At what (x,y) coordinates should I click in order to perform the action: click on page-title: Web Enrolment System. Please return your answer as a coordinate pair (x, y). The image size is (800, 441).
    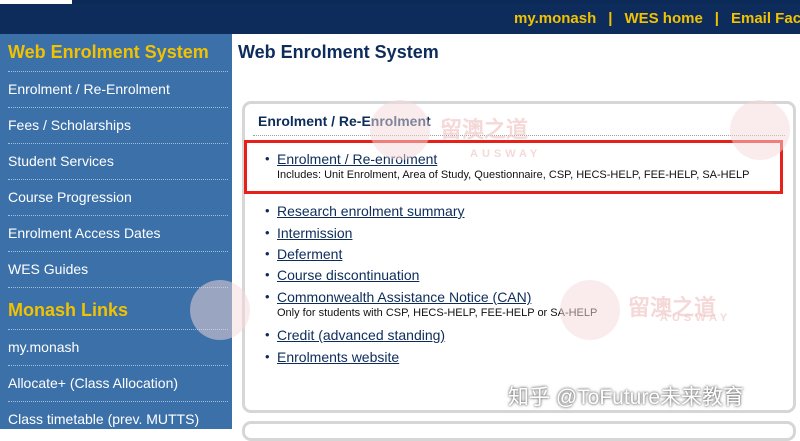
    Looking at the image, I should click on (338, 52).